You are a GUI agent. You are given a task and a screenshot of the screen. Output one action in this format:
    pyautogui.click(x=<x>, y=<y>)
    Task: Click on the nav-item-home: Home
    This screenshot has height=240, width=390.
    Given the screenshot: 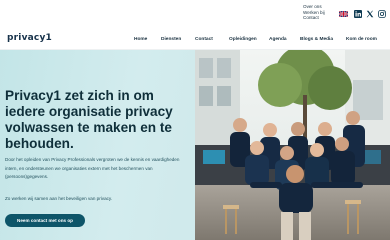 What is the action you would take?
    pyautogui.click(x=140, y=39)
    